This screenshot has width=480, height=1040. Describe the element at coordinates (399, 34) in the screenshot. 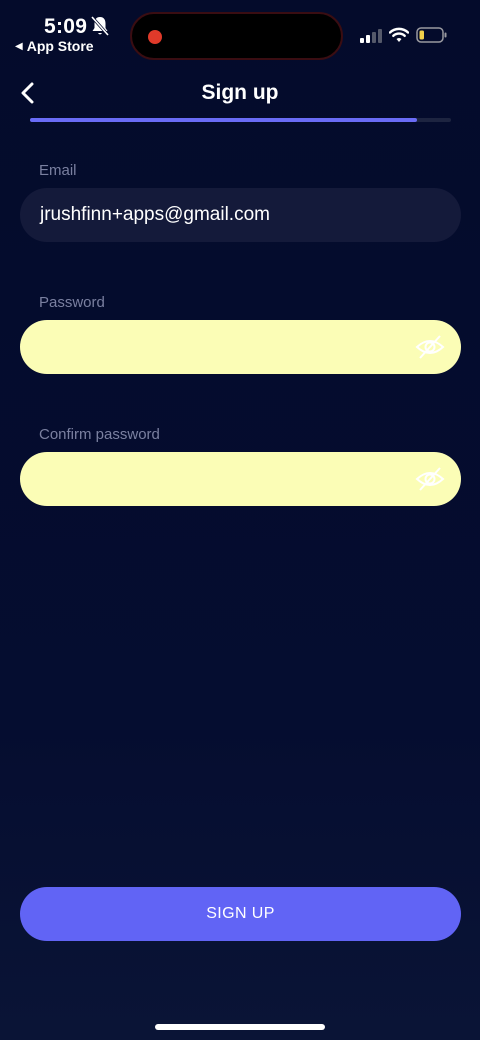

I see `wifi-icon` at that location.